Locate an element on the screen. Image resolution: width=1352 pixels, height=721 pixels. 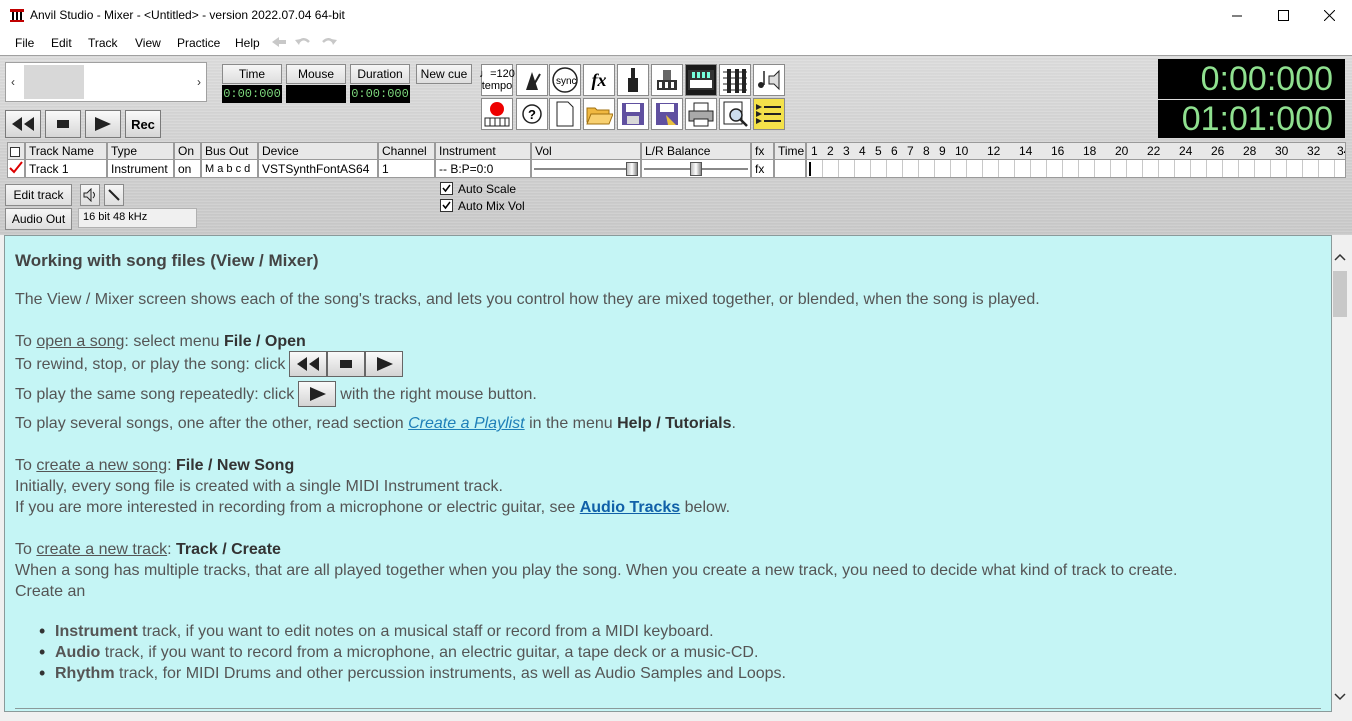
piano-roll-button is located at coordinates (701, 80).